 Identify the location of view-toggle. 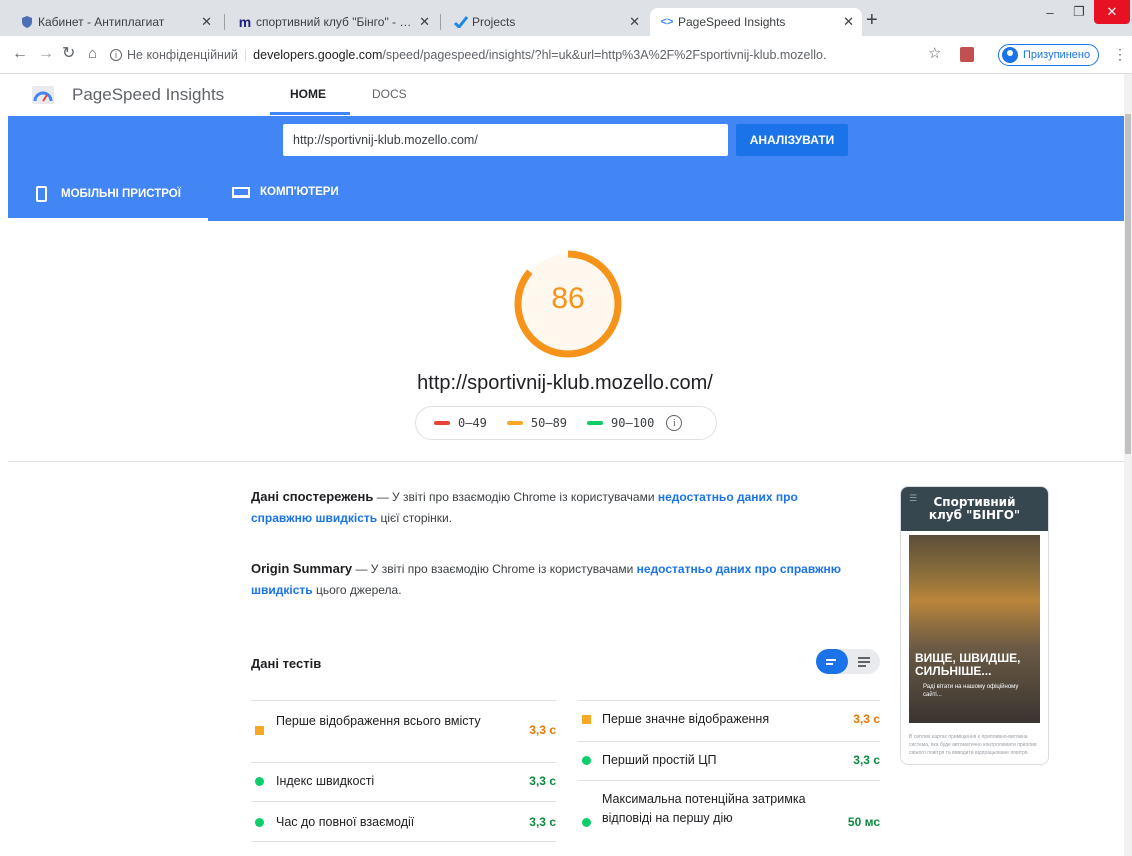
(848, 661).